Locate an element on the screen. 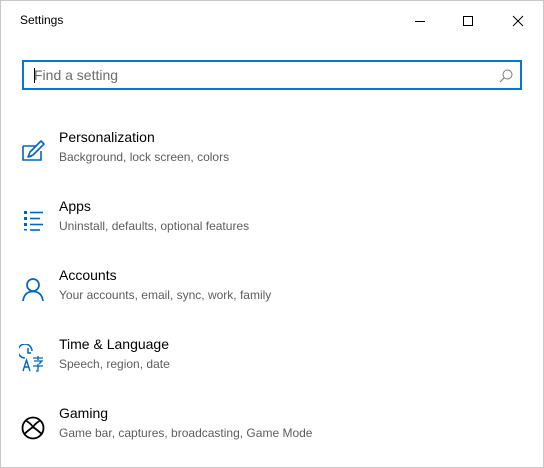 This screenshot has width=544, height=468. close-icon is located at coordinates (518, 21).